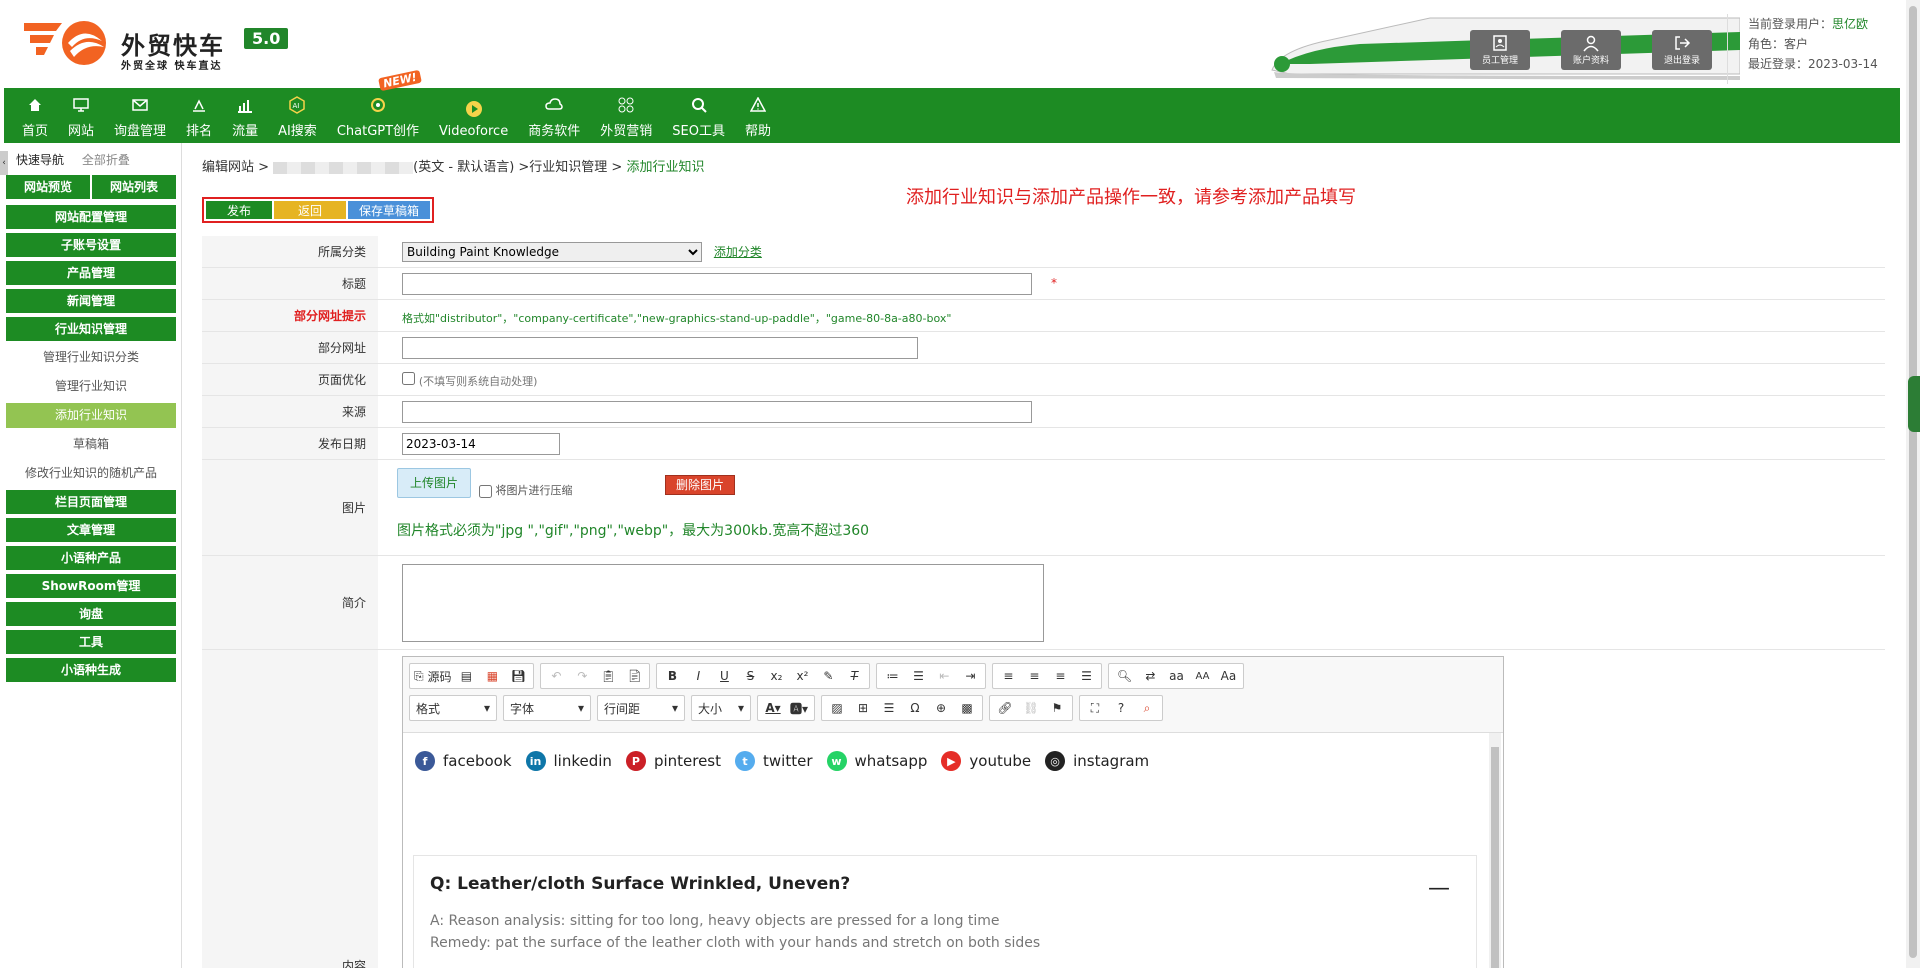 Image resolution: width=1920 pixels, height=968 pixels. What do you see at coordinates (310, 210) in the screenshot?
I see `back-button: 返回` at bounding box center [310, 210].